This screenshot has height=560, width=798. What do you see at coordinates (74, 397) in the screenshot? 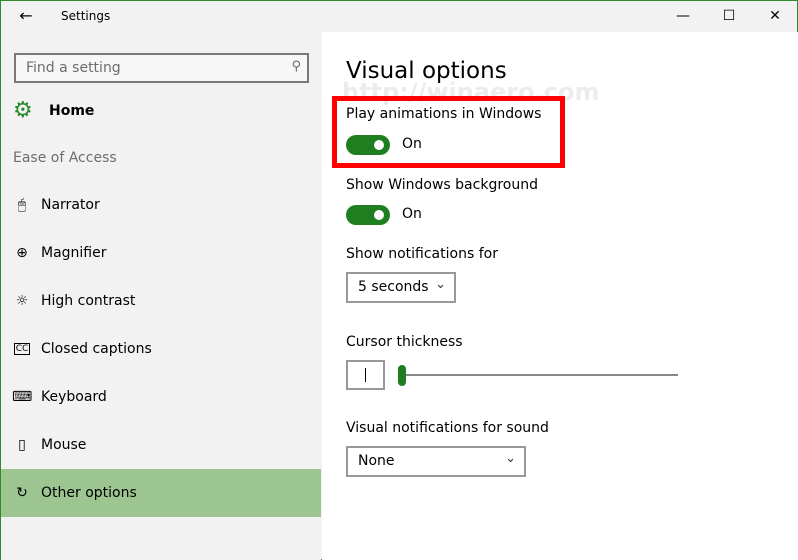
I see `sidebar-item-label: Keyboard` at bounding box center [74, 397].